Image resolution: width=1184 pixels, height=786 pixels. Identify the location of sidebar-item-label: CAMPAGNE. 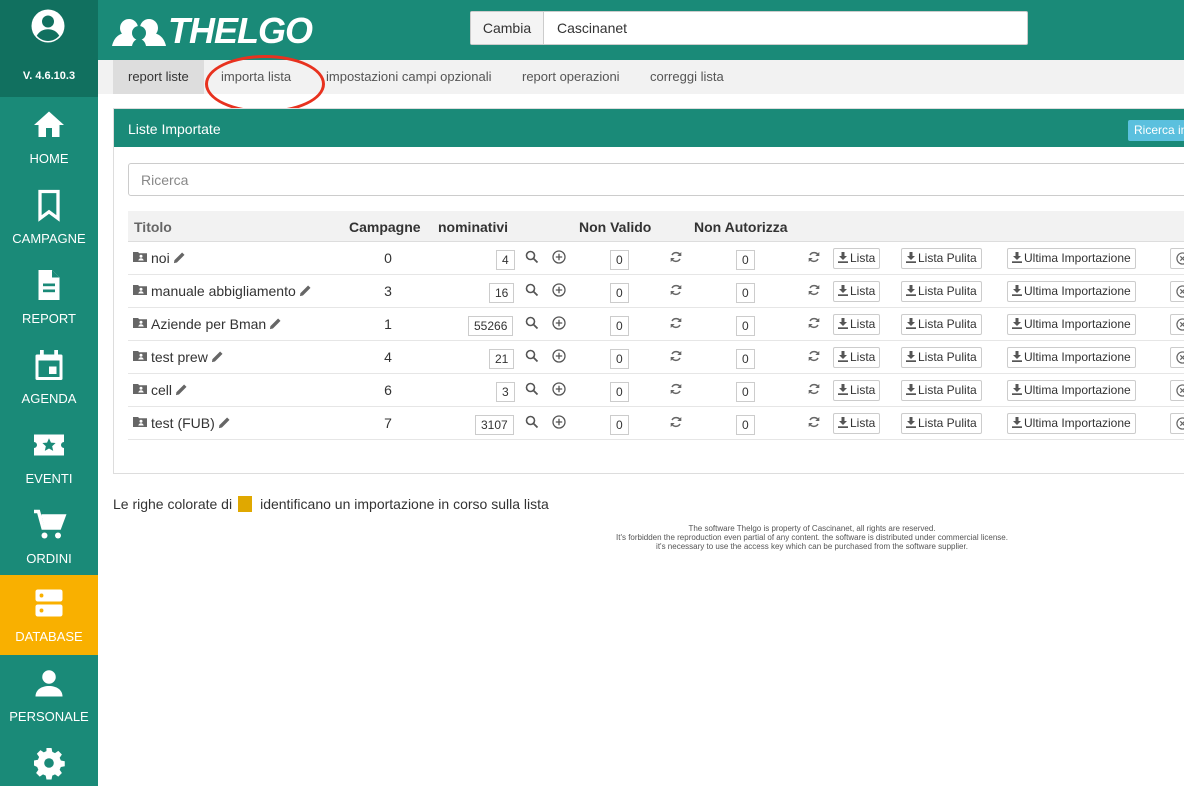
(49, 238).